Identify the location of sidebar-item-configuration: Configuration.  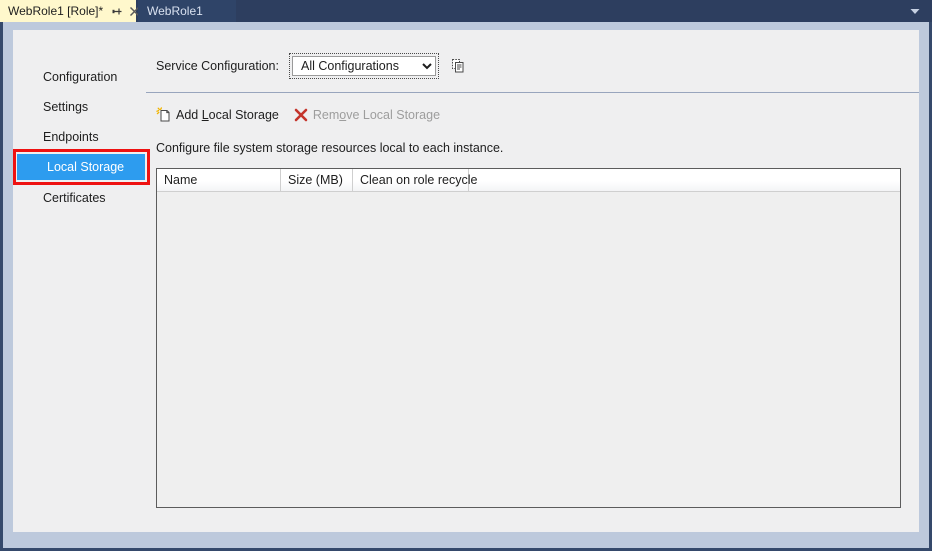
(79, 77).